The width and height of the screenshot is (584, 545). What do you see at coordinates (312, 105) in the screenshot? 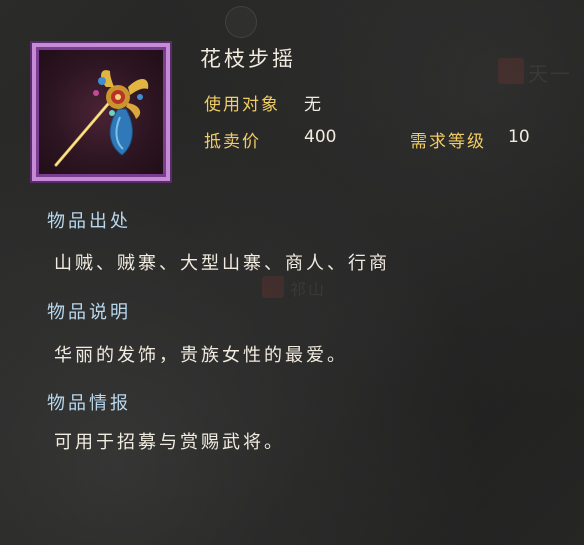
I see `target-value: 无` at bounding box center [312, 105].